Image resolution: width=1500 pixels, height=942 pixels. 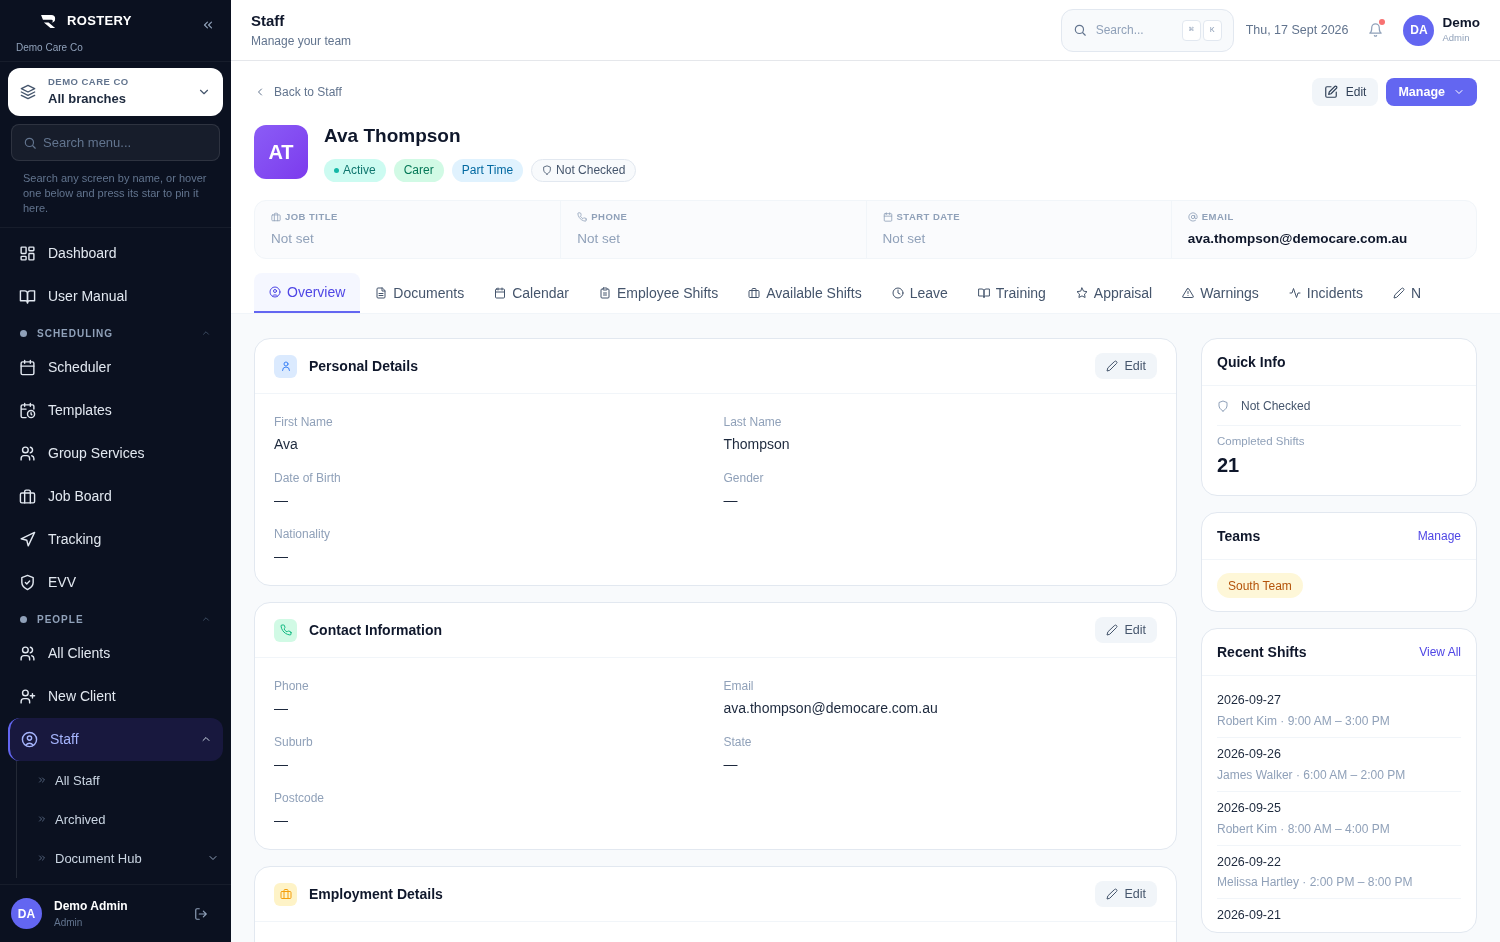 I want to click on section-heading: SCHEDULING, so click(x=76, y=333).